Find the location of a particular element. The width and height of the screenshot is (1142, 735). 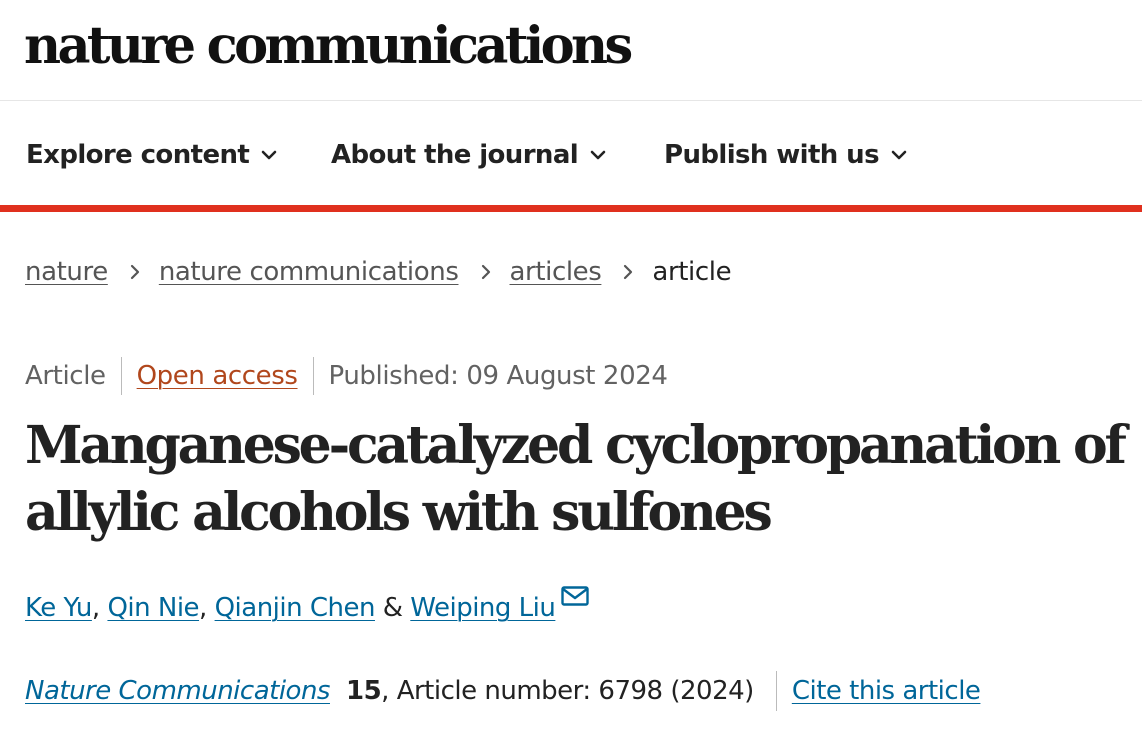

nav-about-journal: About the journal is located at coordinates (468, 155).